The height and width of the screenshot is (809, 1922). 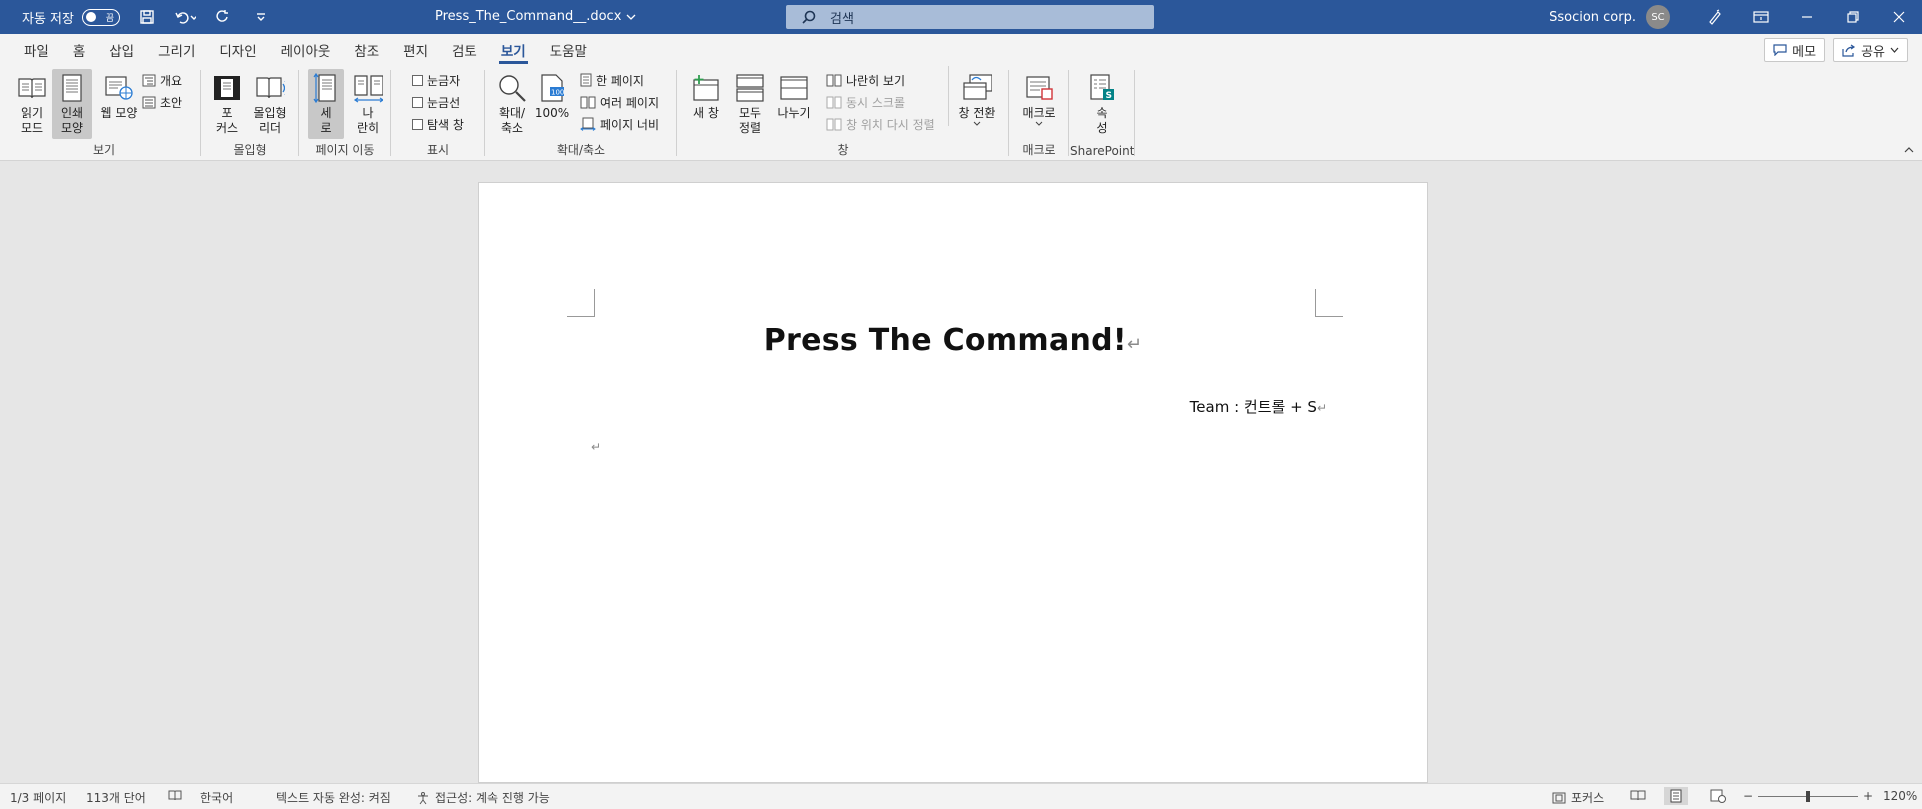 What do you see at coordinates (32, 120) in the screenshot?
I see `read-mode-label: 읽기 모드` at bounding box center [32, 120].